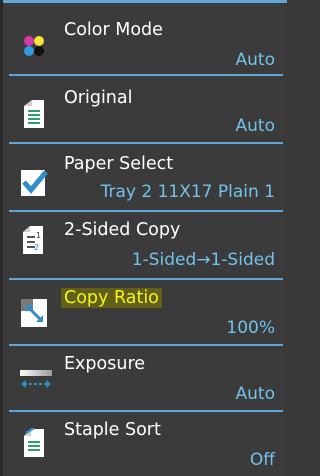 This screenshot has height=476, width=320. What do you see at coordinates (122, 230) in the screenshot?
I see `two-sided-copy-label: 2-Sided Copy` at bounding box center [122, 230].